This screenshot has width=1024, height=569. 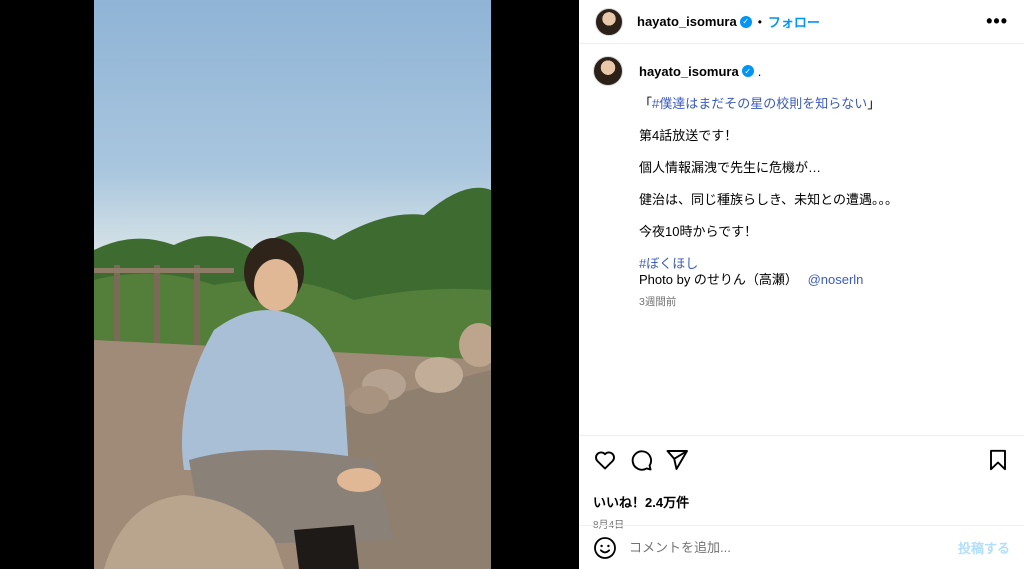 What do you see at coordinates (698, 231) in the screenshot?
I see `caption-line: 今夜10時からです！` at bounding box center [698, 231].